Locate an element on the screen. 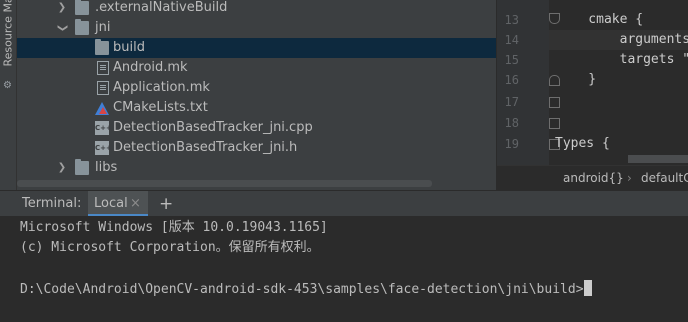 The height and width of the screenshot is (322, 688). line-number: 14 is located at coordinates (511, 40).